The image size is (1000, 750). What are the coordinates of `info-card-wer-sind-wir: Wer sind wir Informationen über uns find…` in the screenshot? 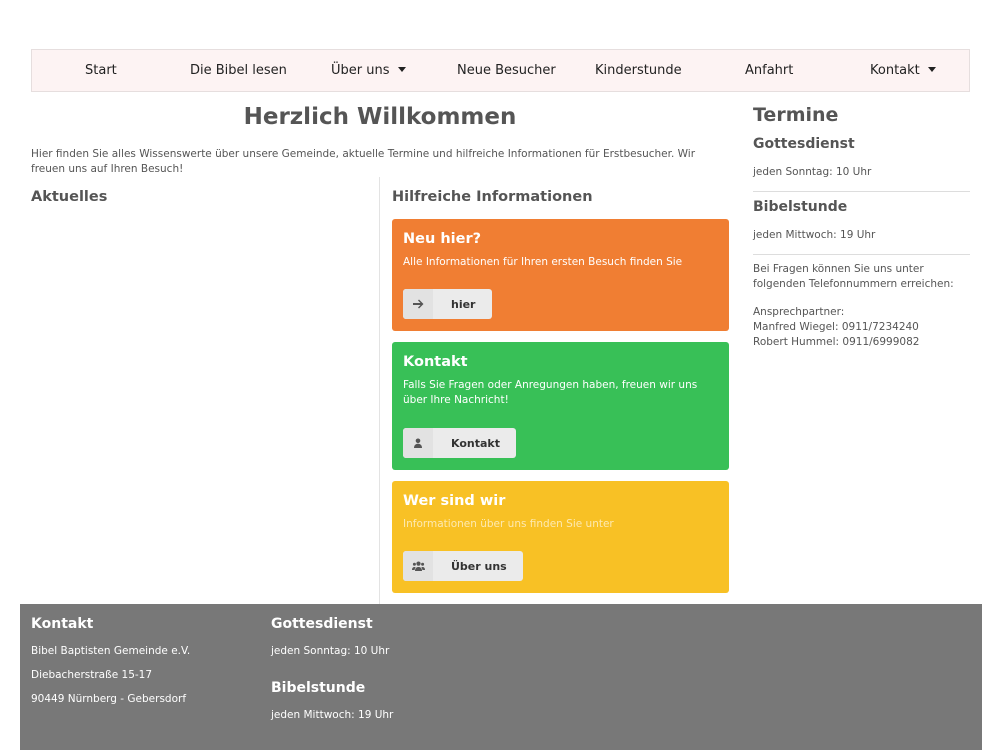 It's located at (560, 537).